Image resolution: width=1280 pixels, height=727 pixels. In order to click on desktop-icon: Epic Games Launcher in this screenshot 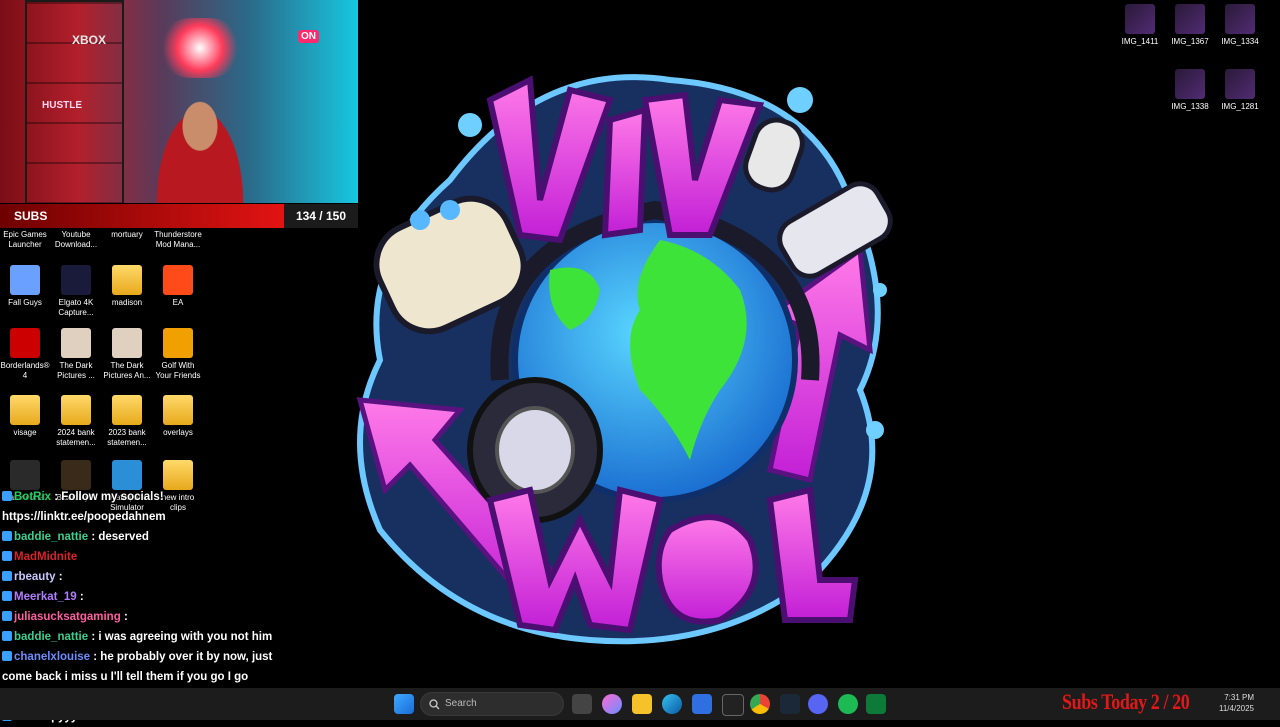, I will do `click(25, 240)`.